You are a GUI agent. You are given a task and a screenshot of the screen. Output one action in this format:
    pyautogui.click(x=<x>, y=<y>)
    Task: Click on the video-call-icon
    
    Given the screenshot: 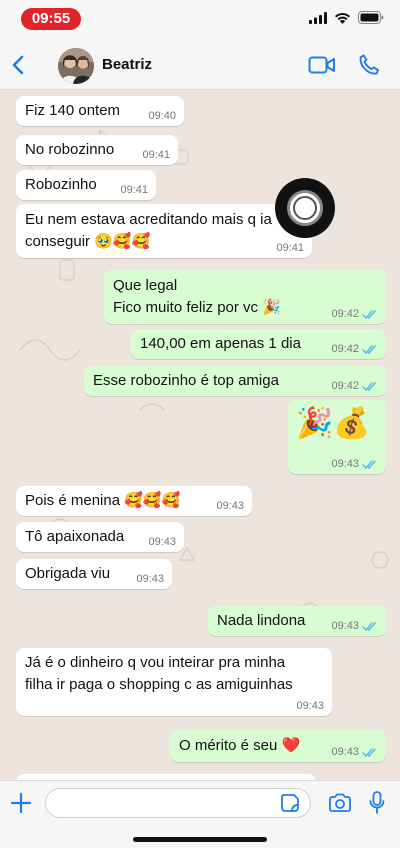 What is the action you would take?
    pyautogui.click(x=322, y=65)
    